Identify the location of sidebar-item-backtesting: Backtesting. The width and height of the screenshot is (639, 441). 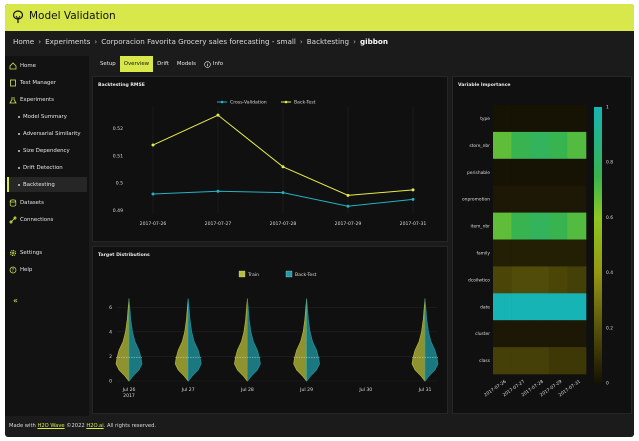
(47, 184).